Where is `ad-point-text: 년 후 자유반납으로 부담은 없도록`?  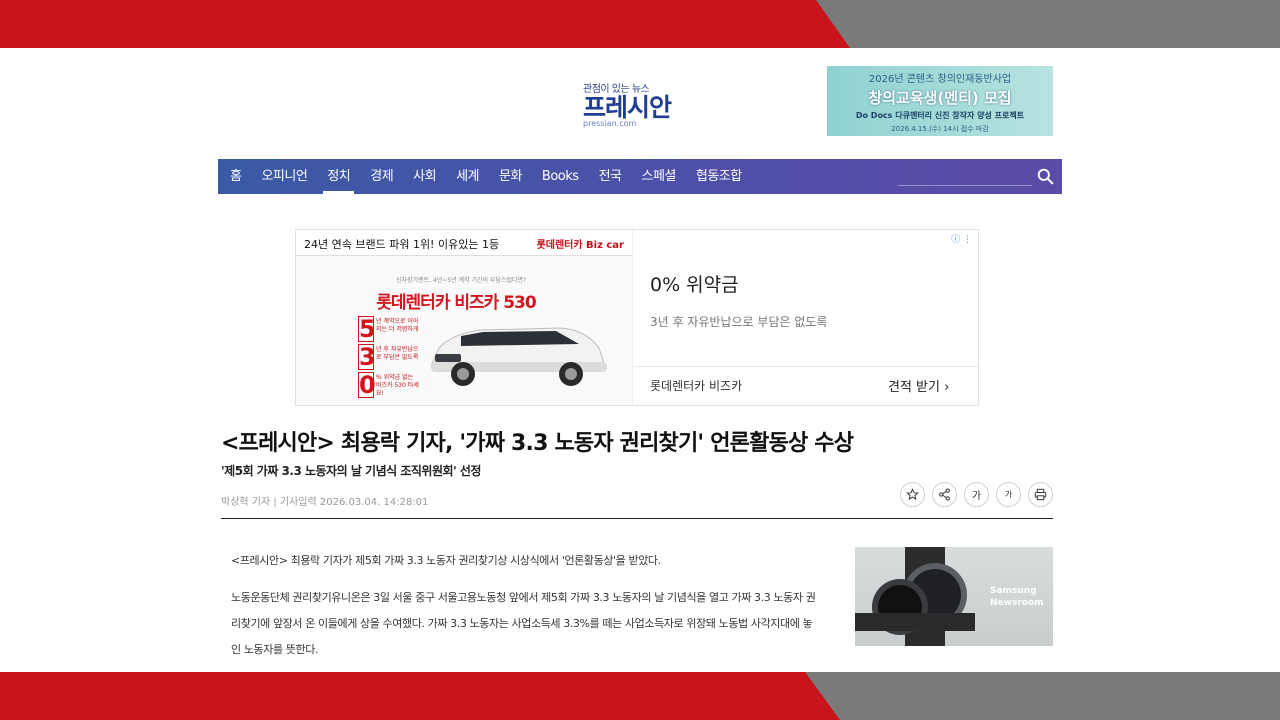 ad-point-text: 년 후 자유반납으로 부담은 없도록 is located at coordinates (397, 353).